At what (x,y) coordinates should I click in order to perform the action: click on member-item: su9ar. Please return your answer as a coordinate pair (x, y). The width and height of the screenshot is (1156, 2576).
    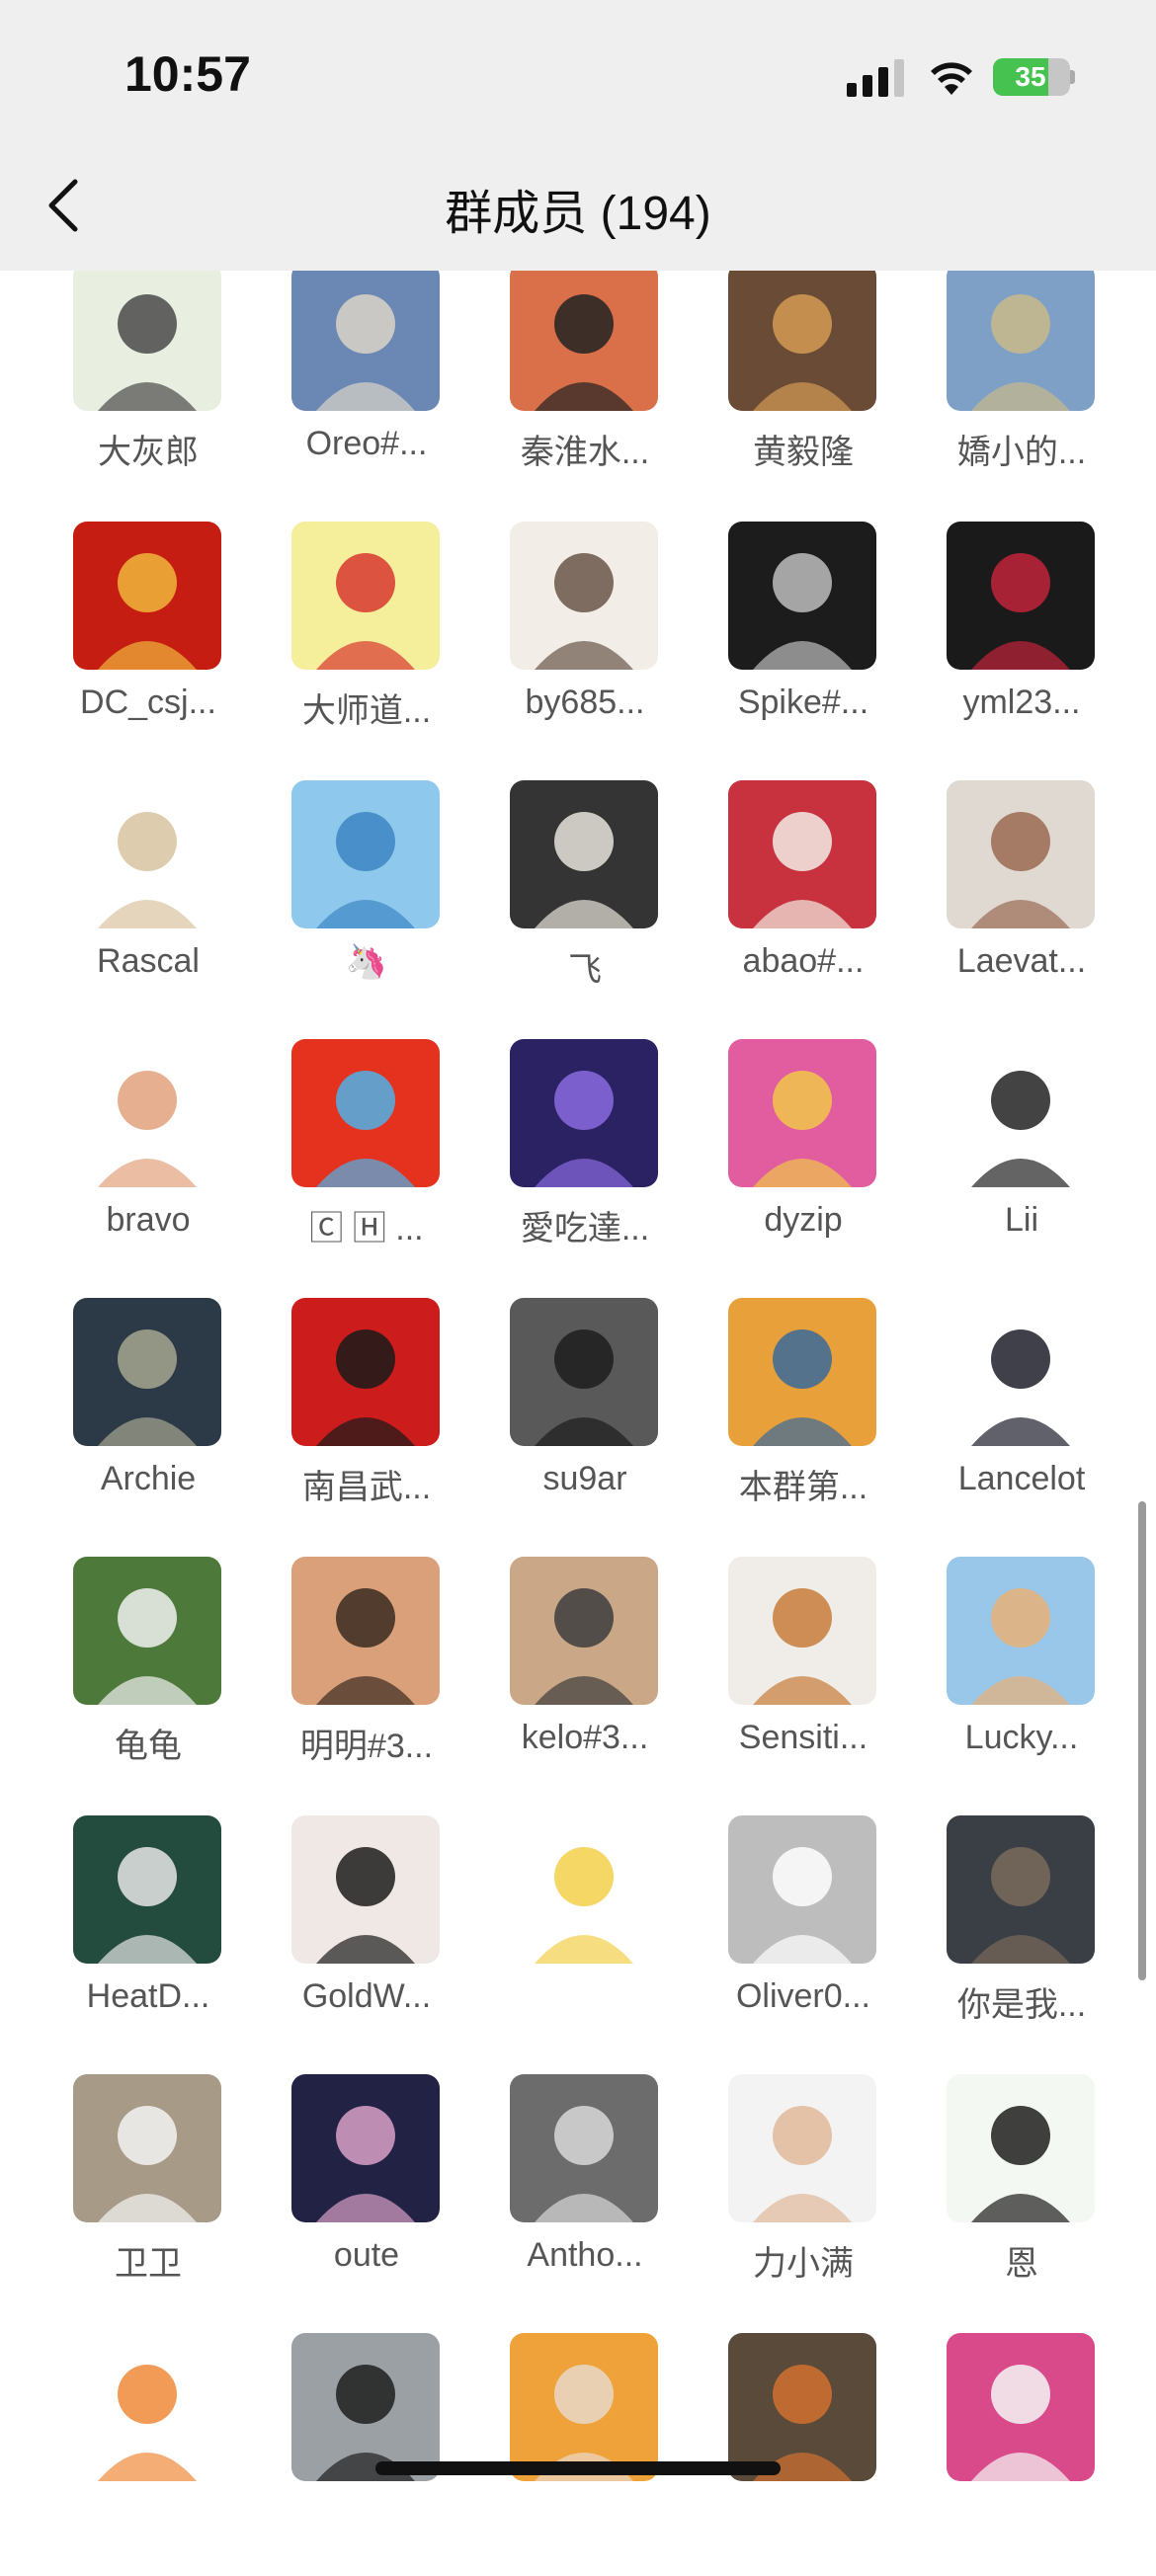
    Looking at the image, I should click on (576, 1411).